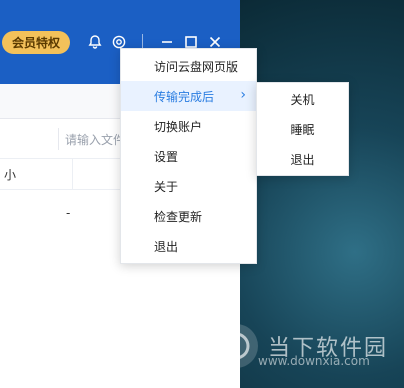 The image size is (404, 388). Describe the element at coordinates (166, 186) in the screenshot. I see `menu-item-label: 关于` at that location.